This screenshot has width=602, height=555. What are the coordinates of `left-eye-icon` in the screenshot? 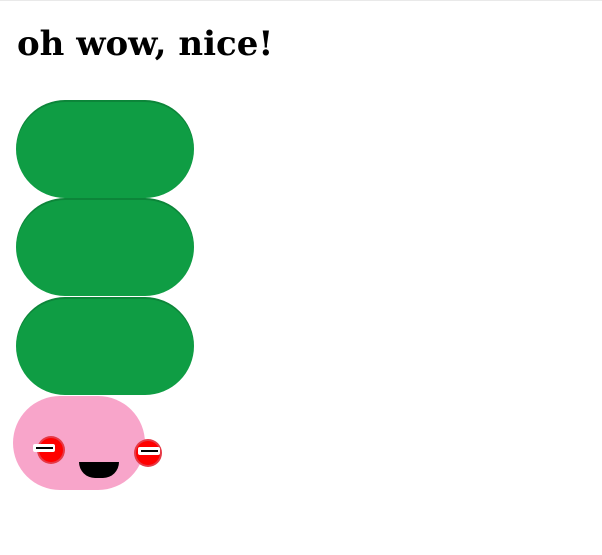 It's located at (48, 450).